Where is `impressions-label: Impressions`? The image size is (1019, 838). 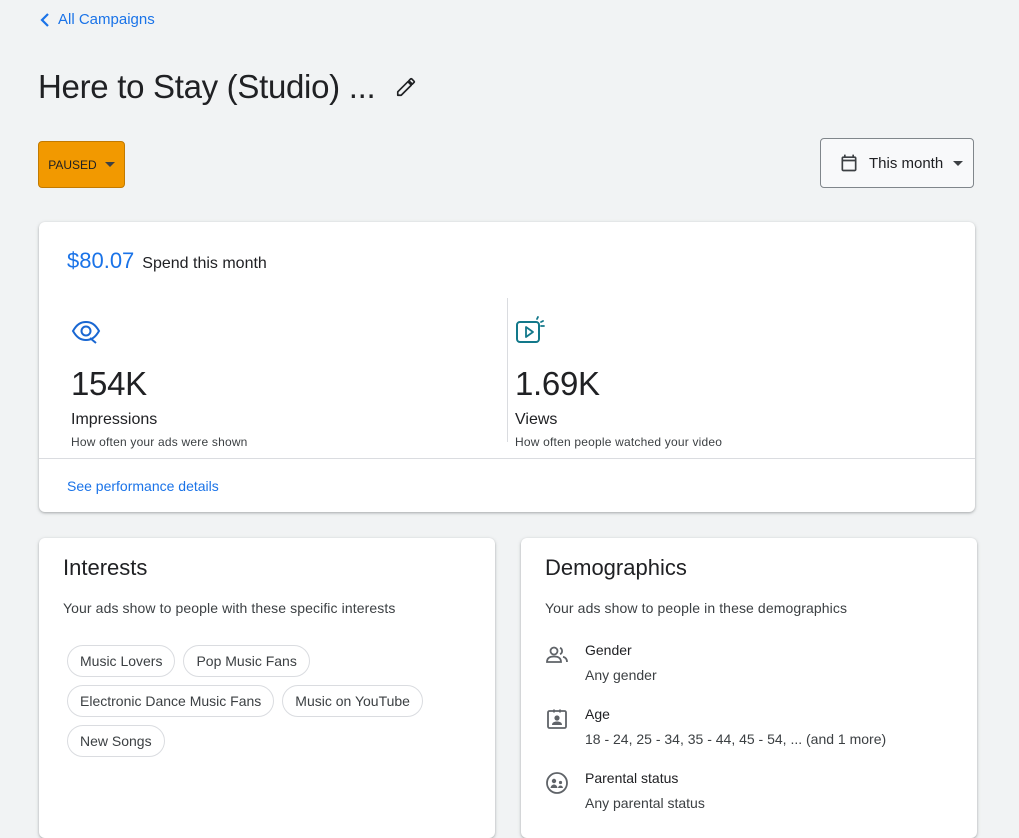
impressions-label: Impressions is located at coordinates (114, 419).